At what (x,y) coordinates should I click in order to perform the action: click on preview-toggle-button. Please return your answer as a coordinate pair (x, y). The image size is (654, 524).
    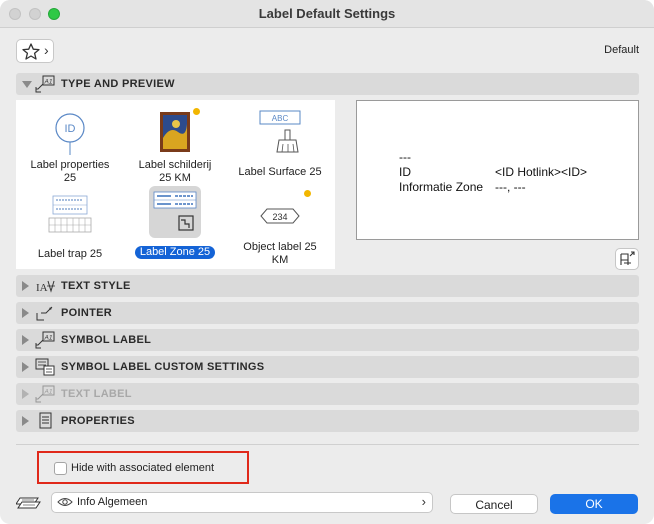
    Looking at the image, I should click on (627, 259).